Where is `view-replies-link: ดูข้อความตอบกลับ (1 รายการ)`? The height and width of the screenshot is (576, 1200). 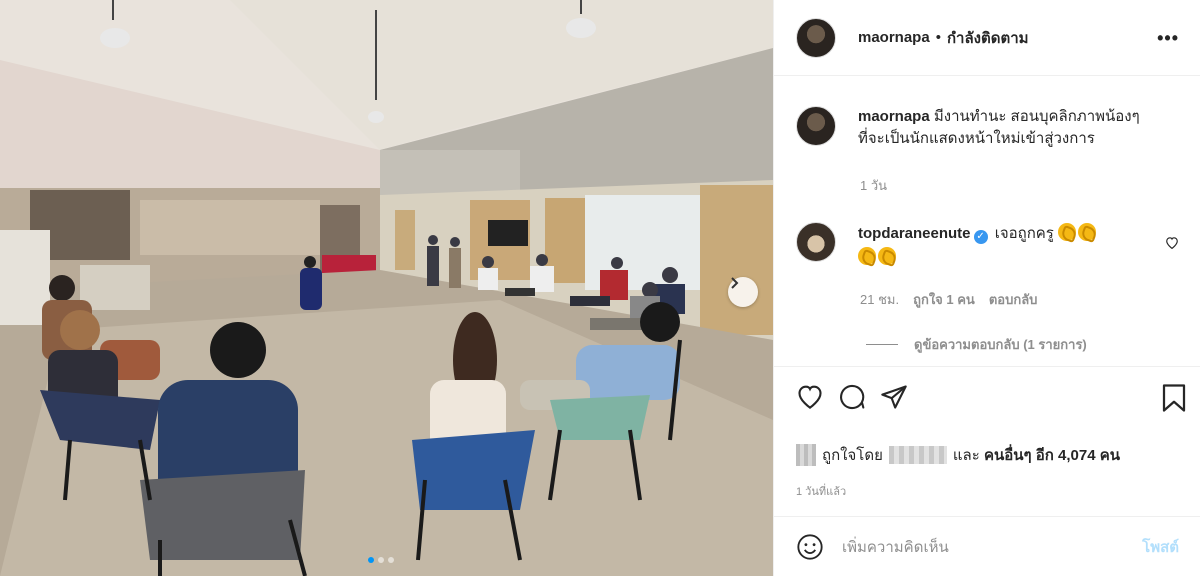 view-replies-link: ดูข้อความตอบกลับ (1 รายการ) is located at coordinates (973, 344).